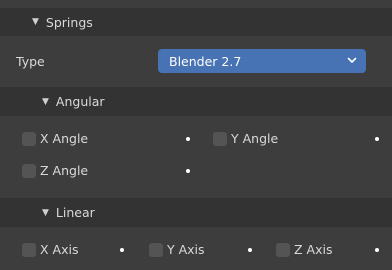 This screenshot has height=270, width=392. I want to click on x-axis-label: X Axis, so click(59, 249).